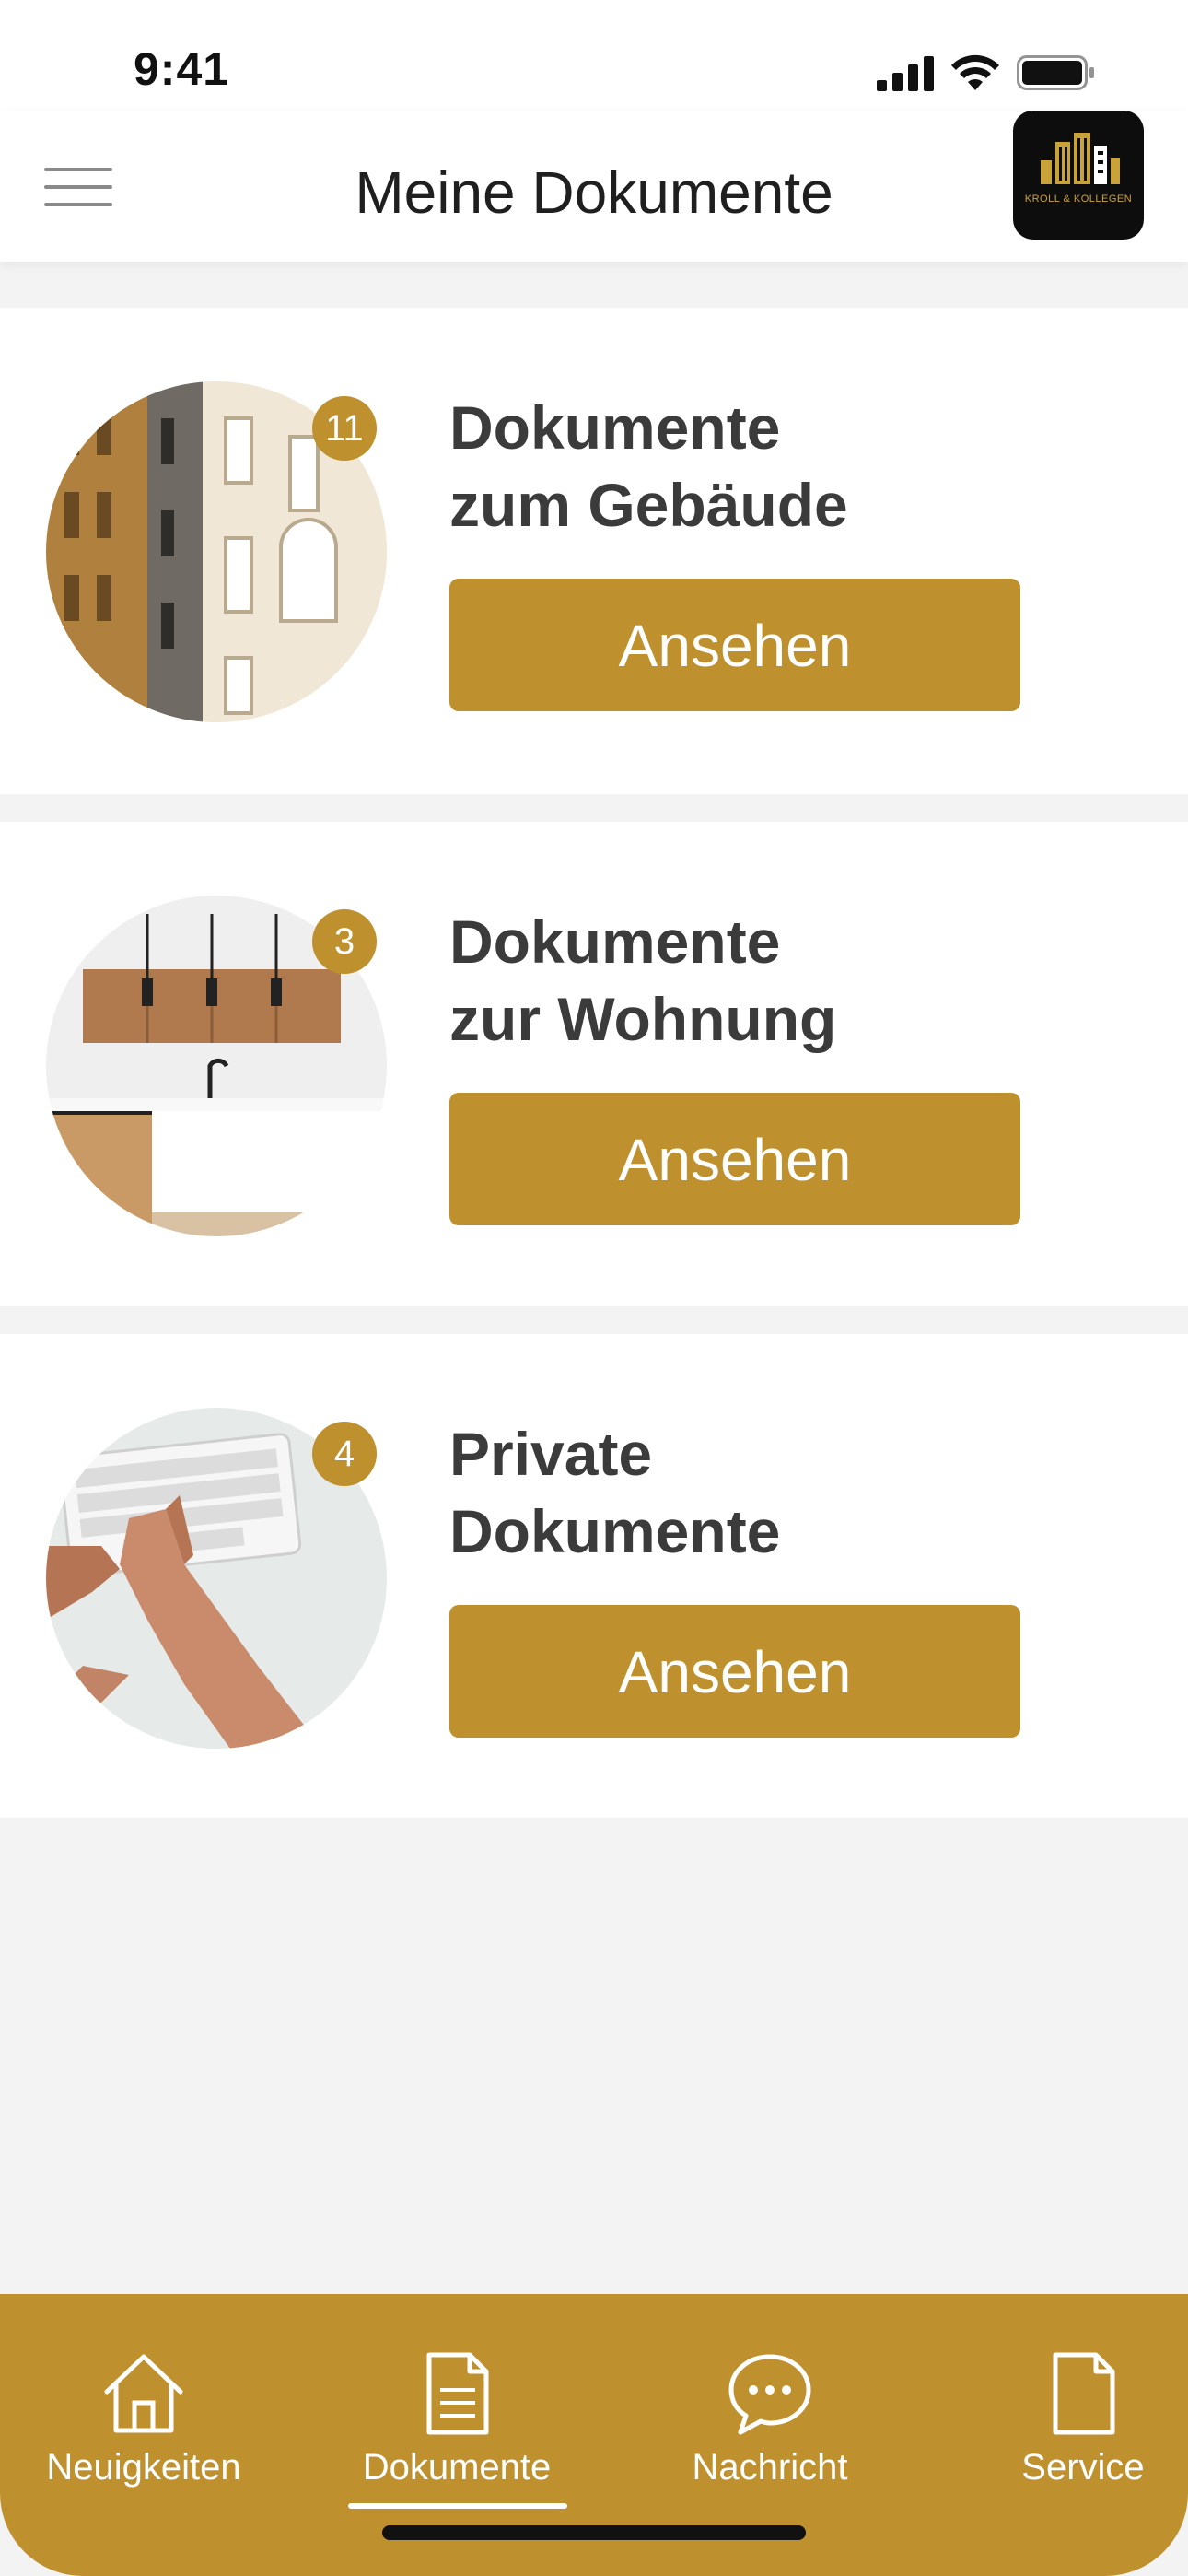  I want to click on active-tab-indicator, so click(457, 2506).